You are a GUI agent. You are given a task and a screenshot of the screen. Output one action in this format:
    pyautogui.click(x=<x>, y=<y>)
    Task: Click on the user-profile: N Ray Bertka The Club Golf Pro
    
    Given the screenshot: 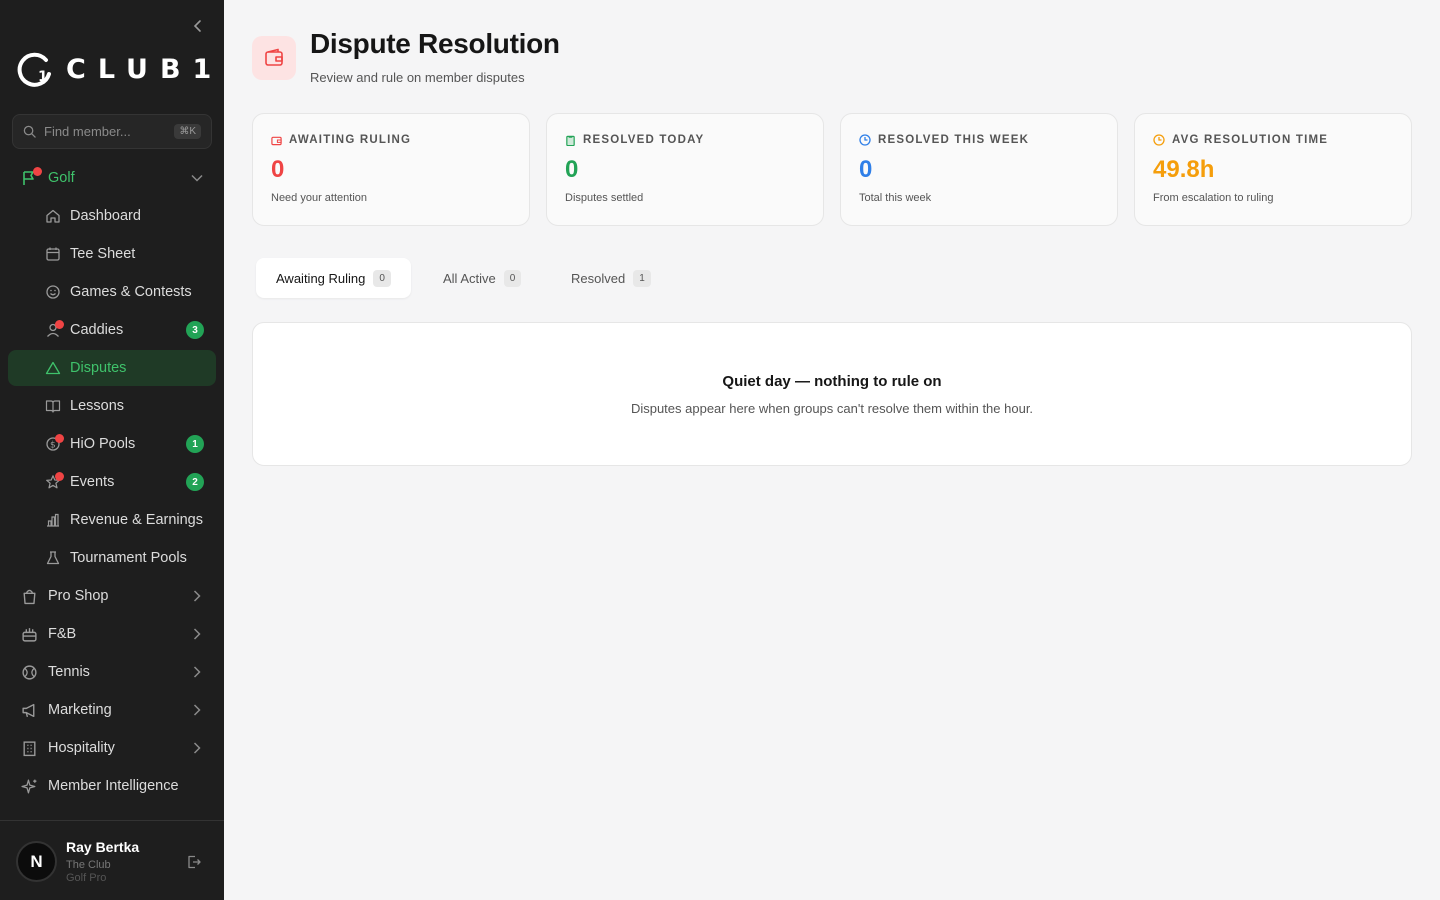 What is the action you would take?
    pyautogui.click(x=112, y=860)
    